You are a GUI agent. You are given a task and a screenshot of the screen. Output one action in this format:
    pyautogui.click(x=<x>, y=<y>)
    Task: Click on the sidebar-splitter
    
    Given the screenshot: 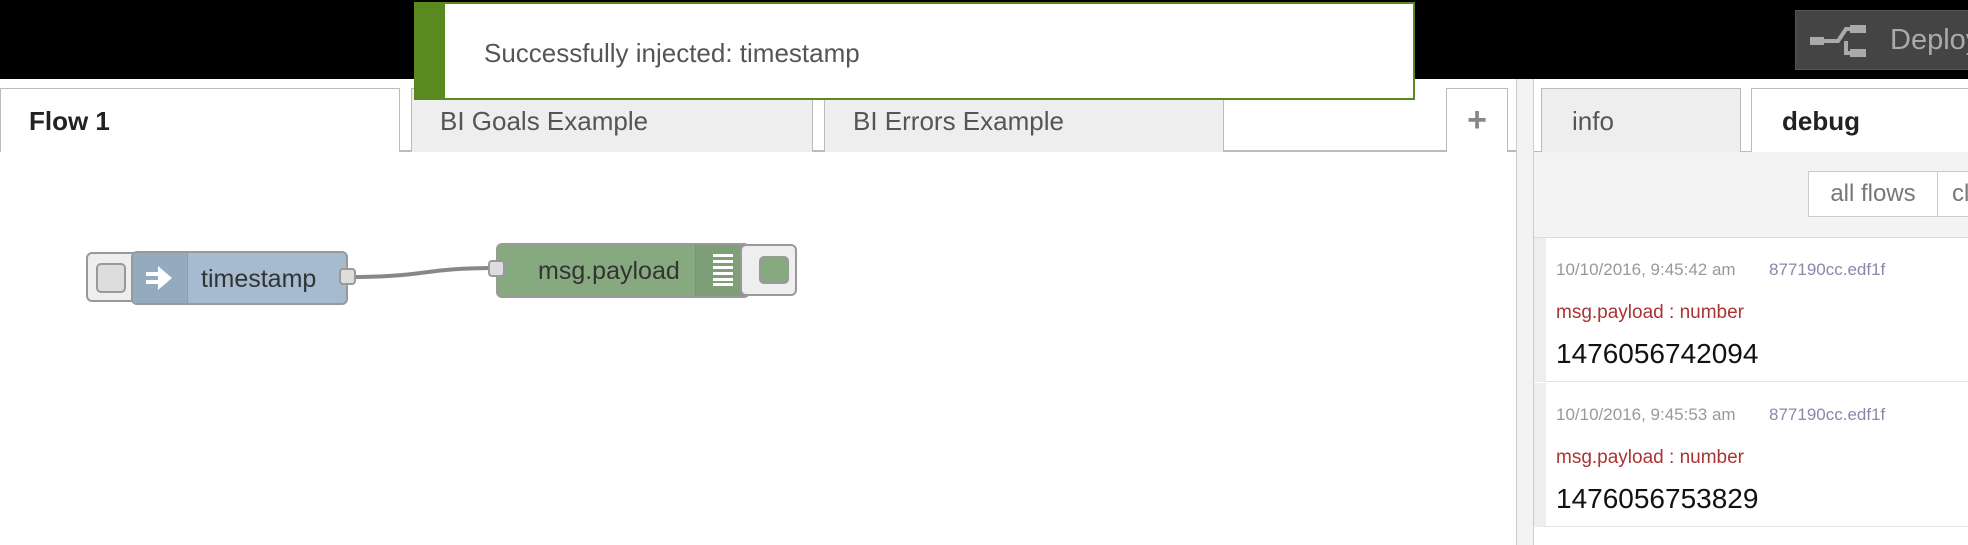 What is the action you would take?
    pyautogui.click(x=1525, y=312)
    